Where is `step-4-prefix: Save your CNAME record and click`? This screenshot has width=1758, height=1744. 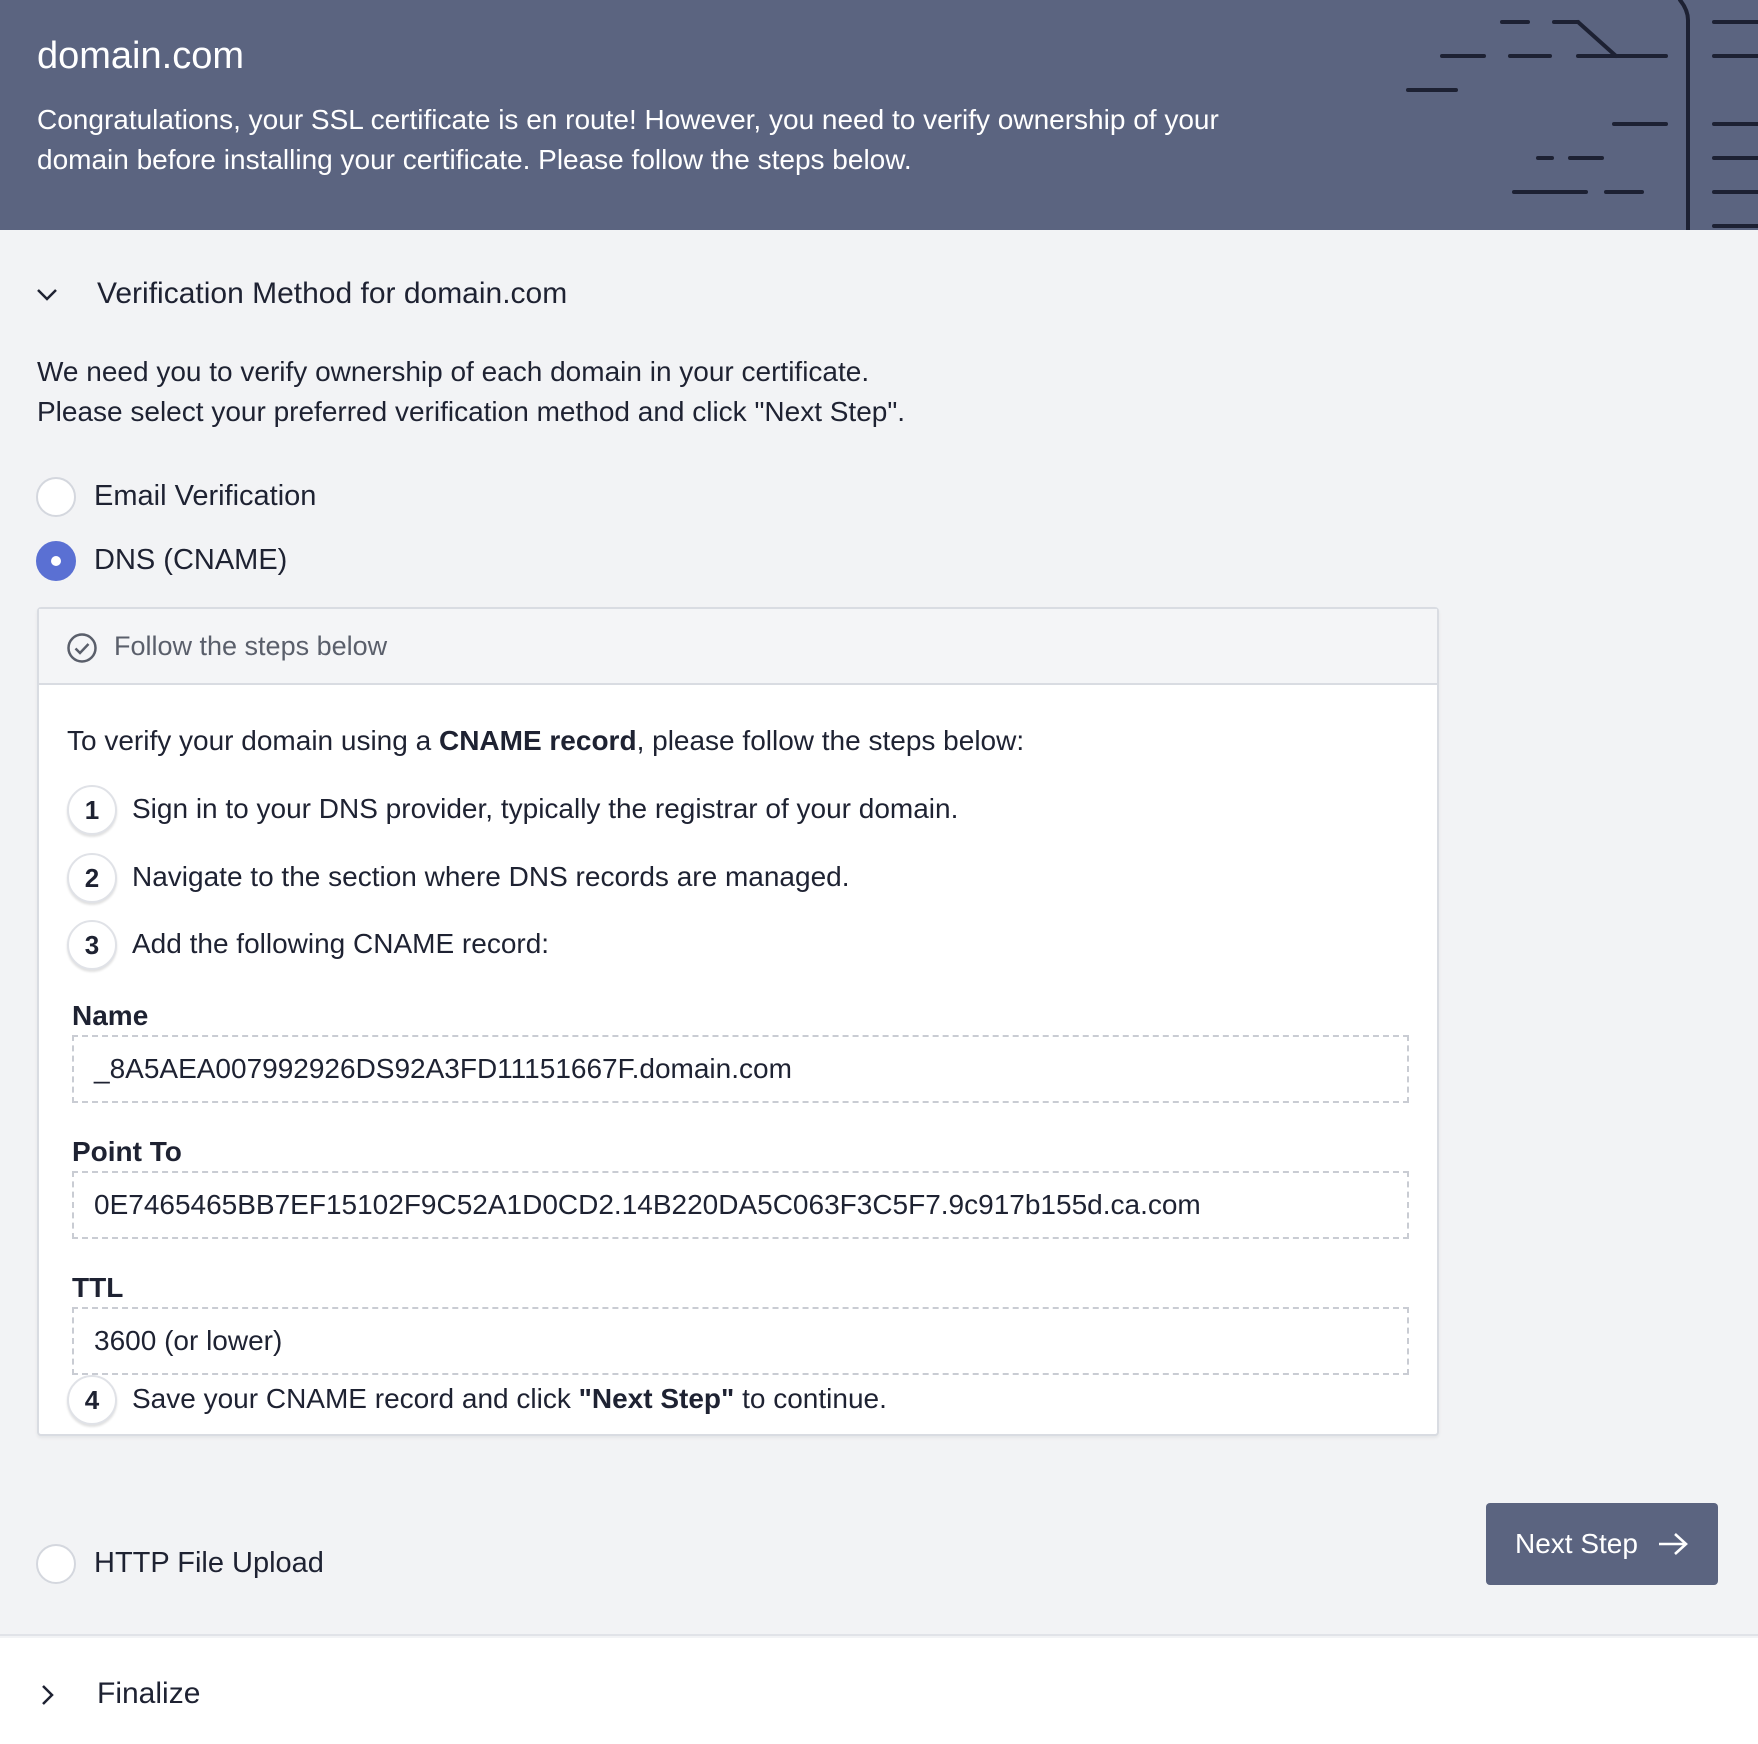 step-4-prefix: Save your CNAME record and click is located at coordinates (355, 1398).